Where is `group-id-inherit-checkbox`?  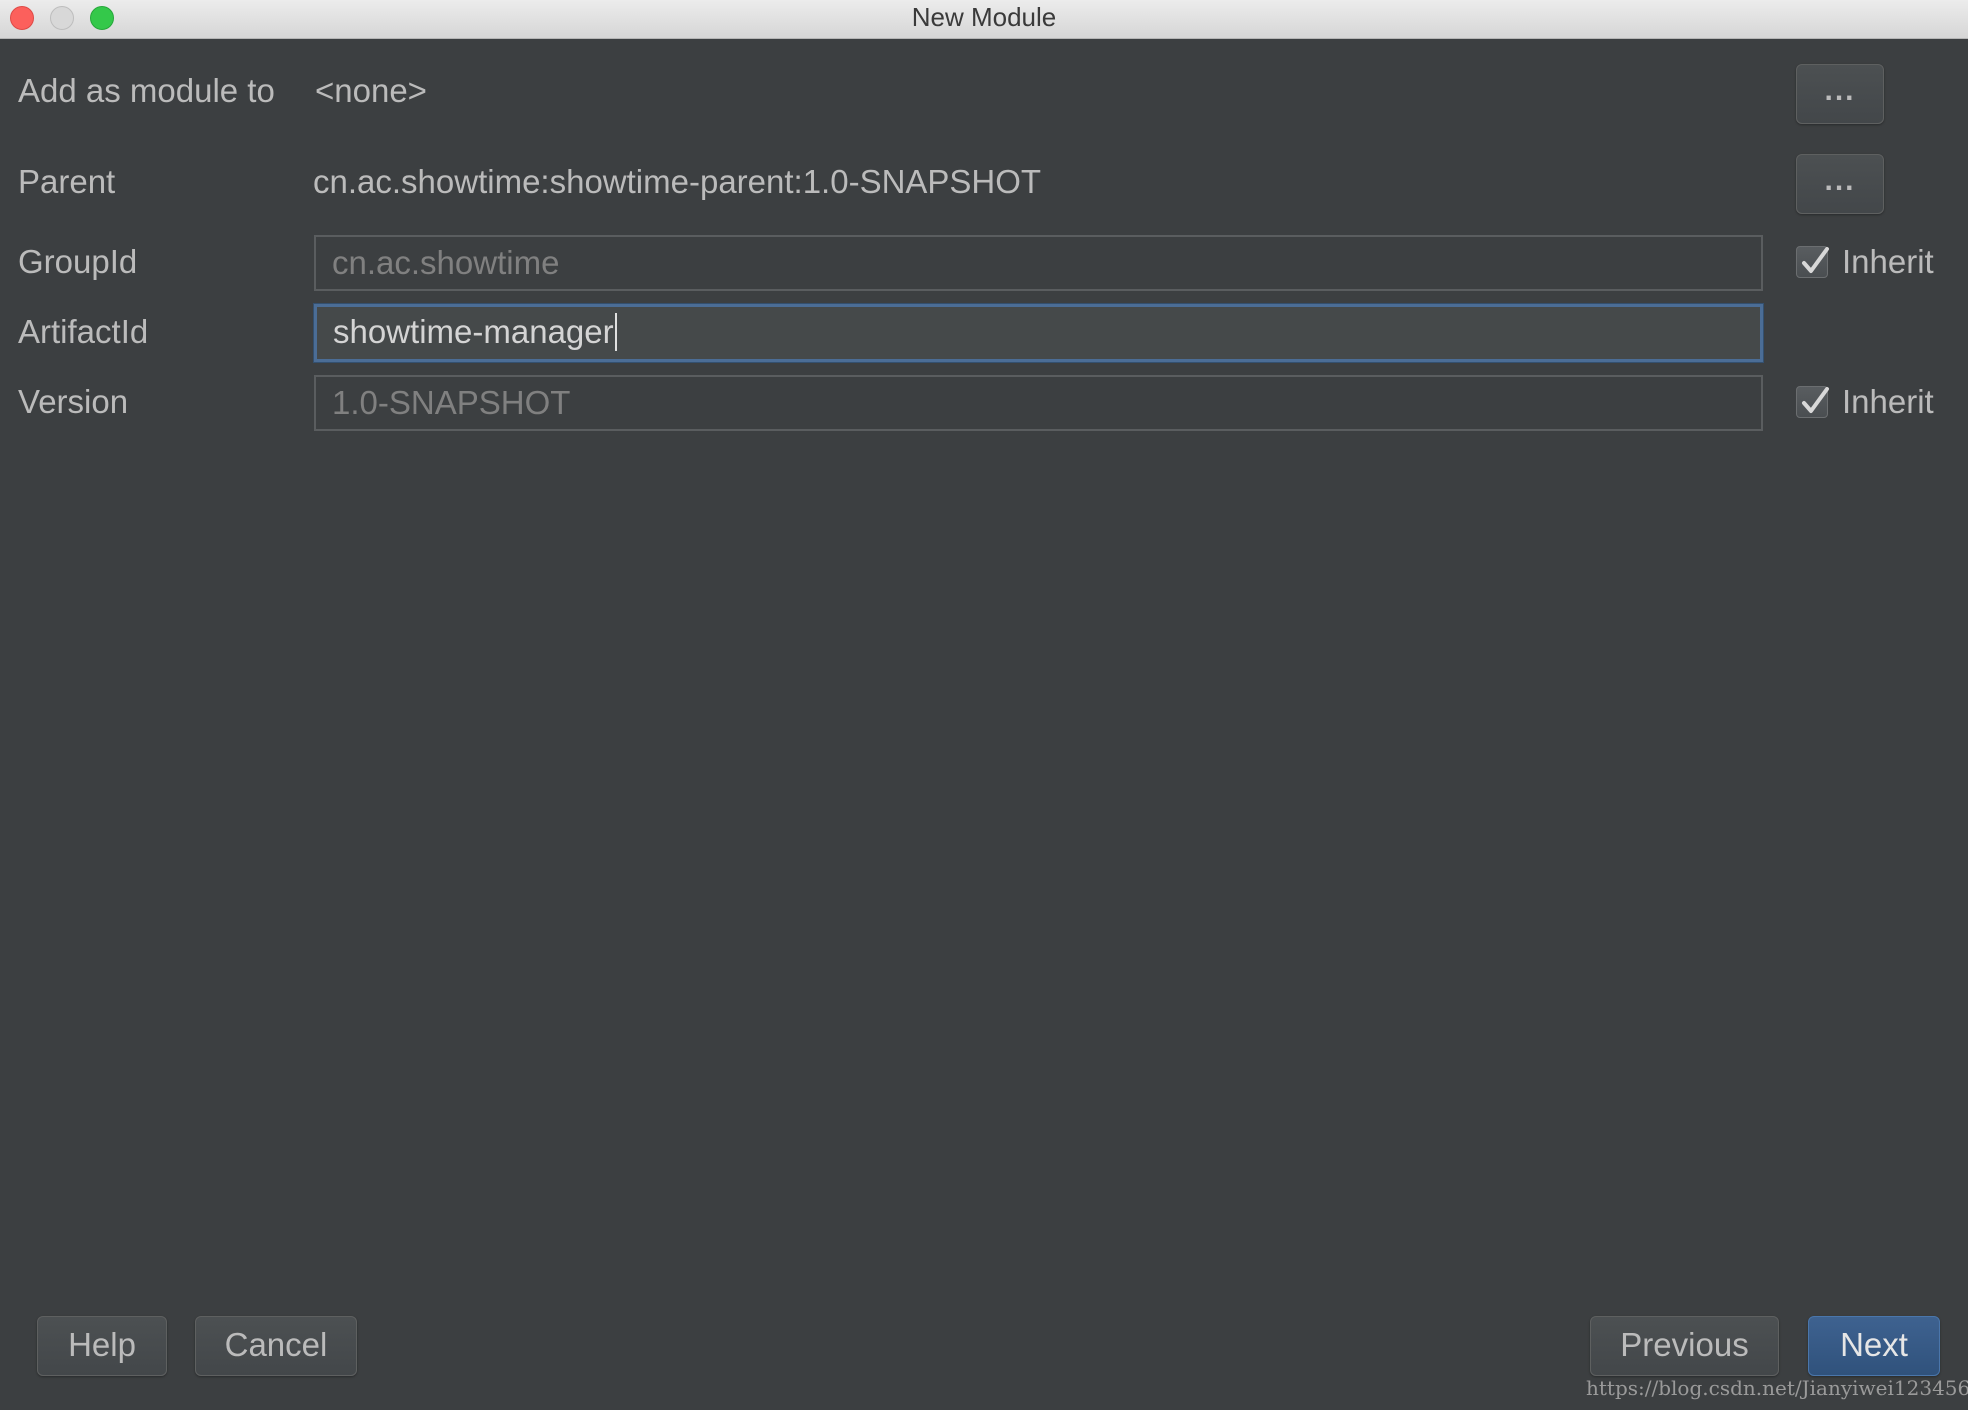 group-id-inherit-checkbox is located at coordinates (1812, 262).